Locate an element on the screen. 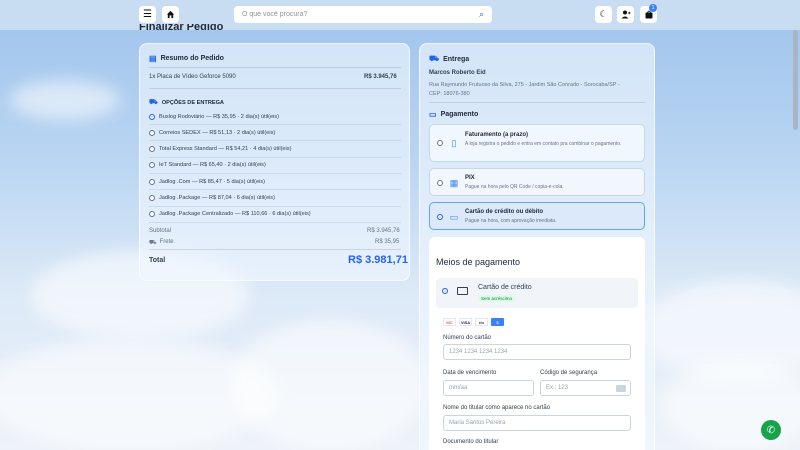  user-icon is located at coordinates (625, 14).